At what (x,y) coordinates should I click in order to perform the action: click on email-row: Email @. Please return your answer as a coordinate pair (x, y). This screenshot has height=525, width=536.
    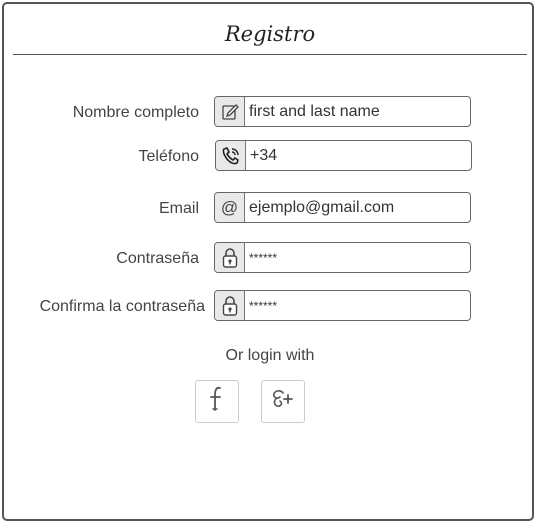
    Looking at the image, I should click on (270, 209).